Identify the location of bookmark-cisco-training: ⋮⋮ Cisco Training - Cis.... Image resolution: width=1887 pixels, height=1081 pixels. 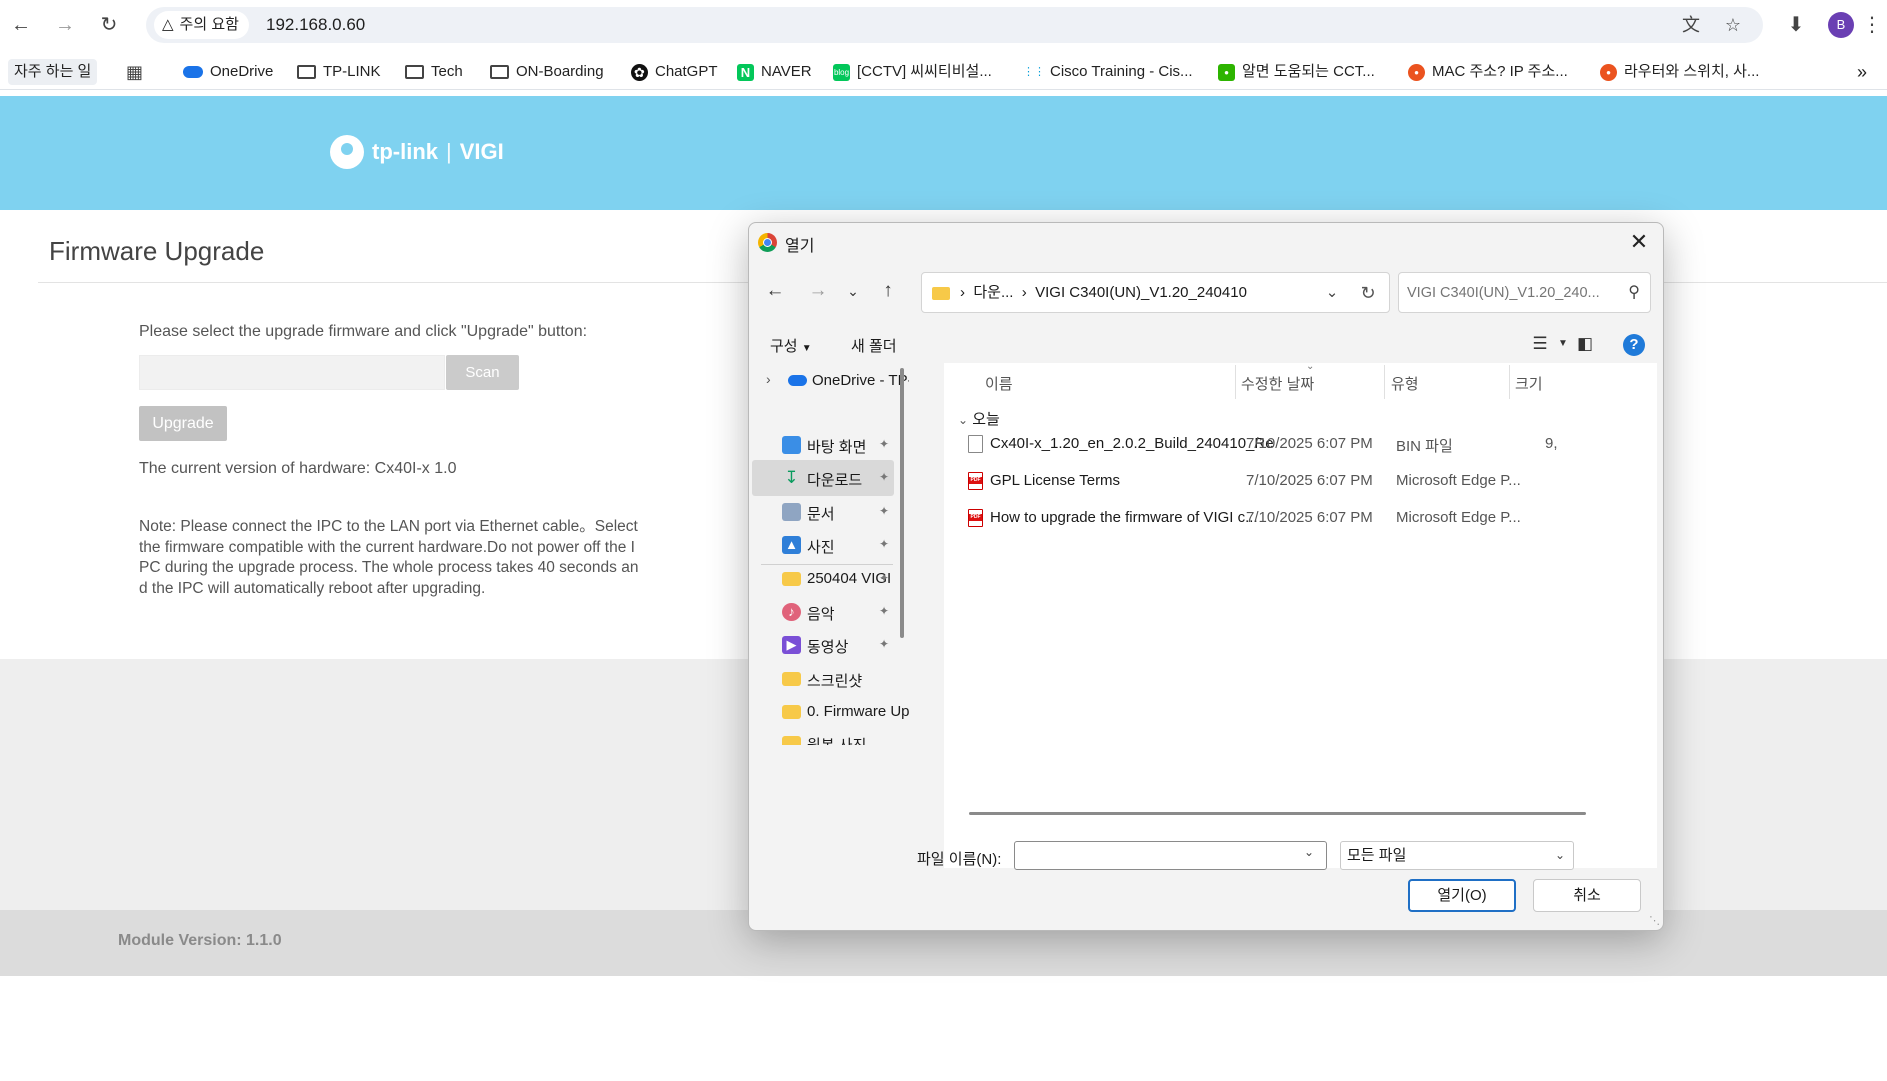
(1108, 72).